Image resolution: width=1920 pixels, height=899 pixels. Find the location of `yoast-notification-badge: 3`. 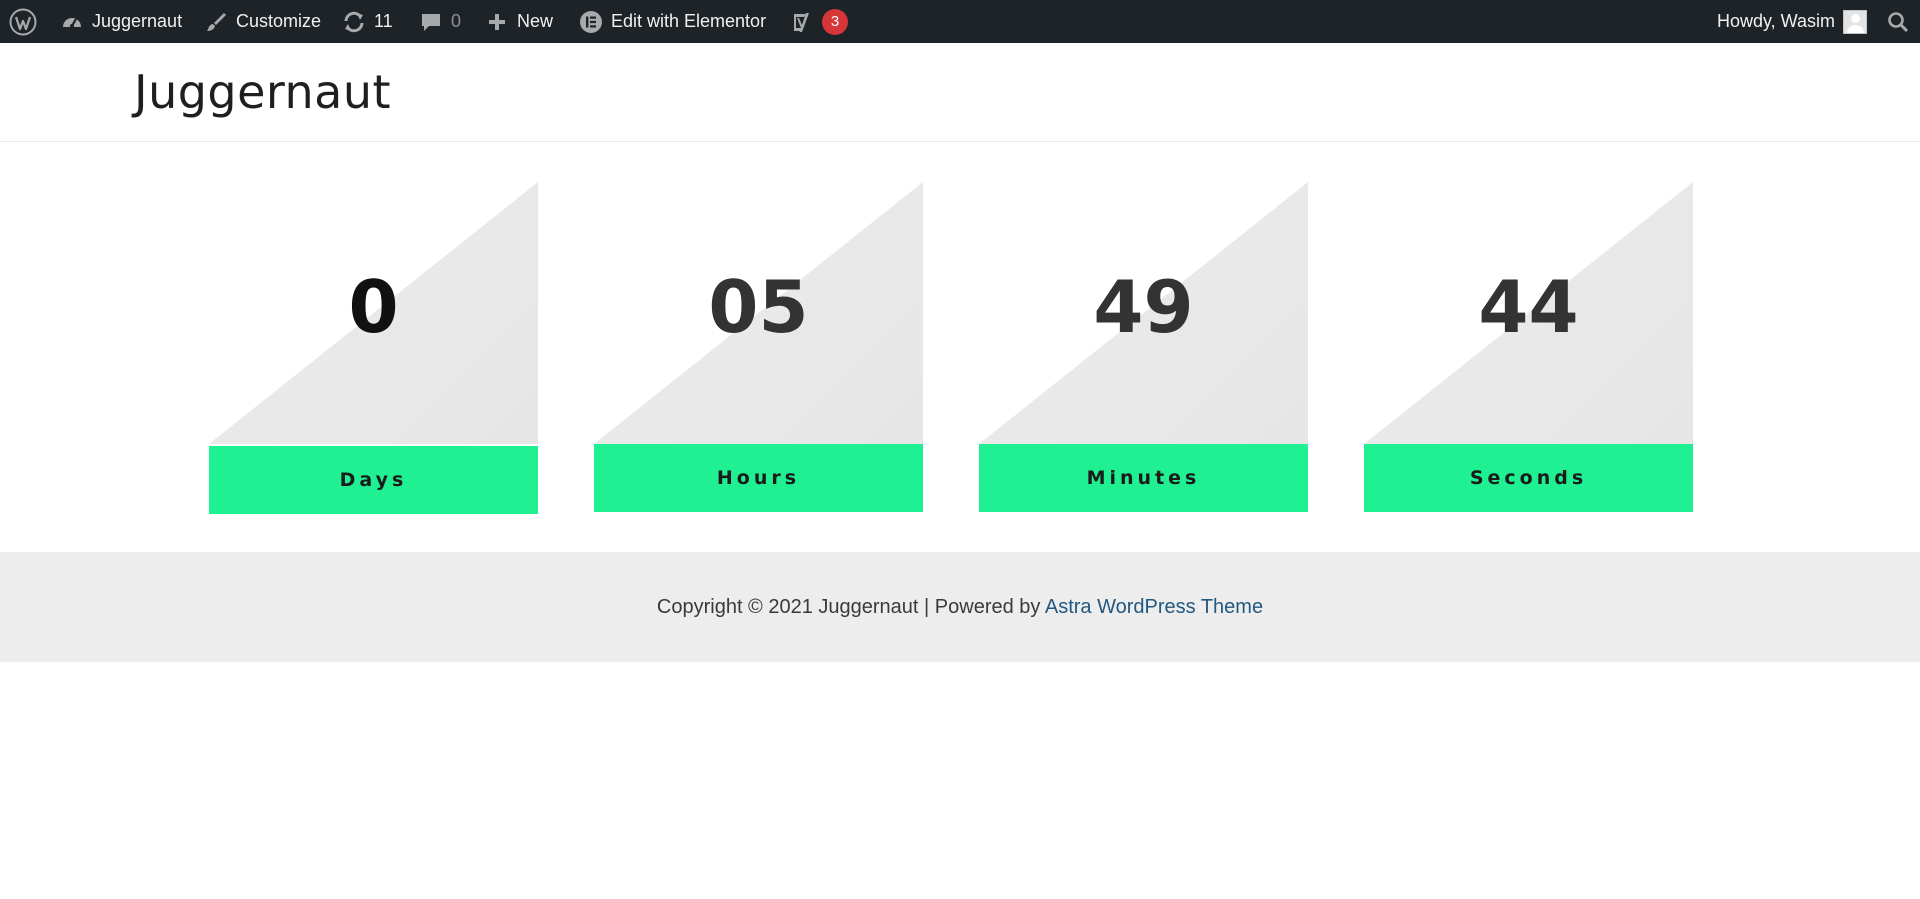

yoast-notification-badge: 3 is located at coordinates (835, 21).